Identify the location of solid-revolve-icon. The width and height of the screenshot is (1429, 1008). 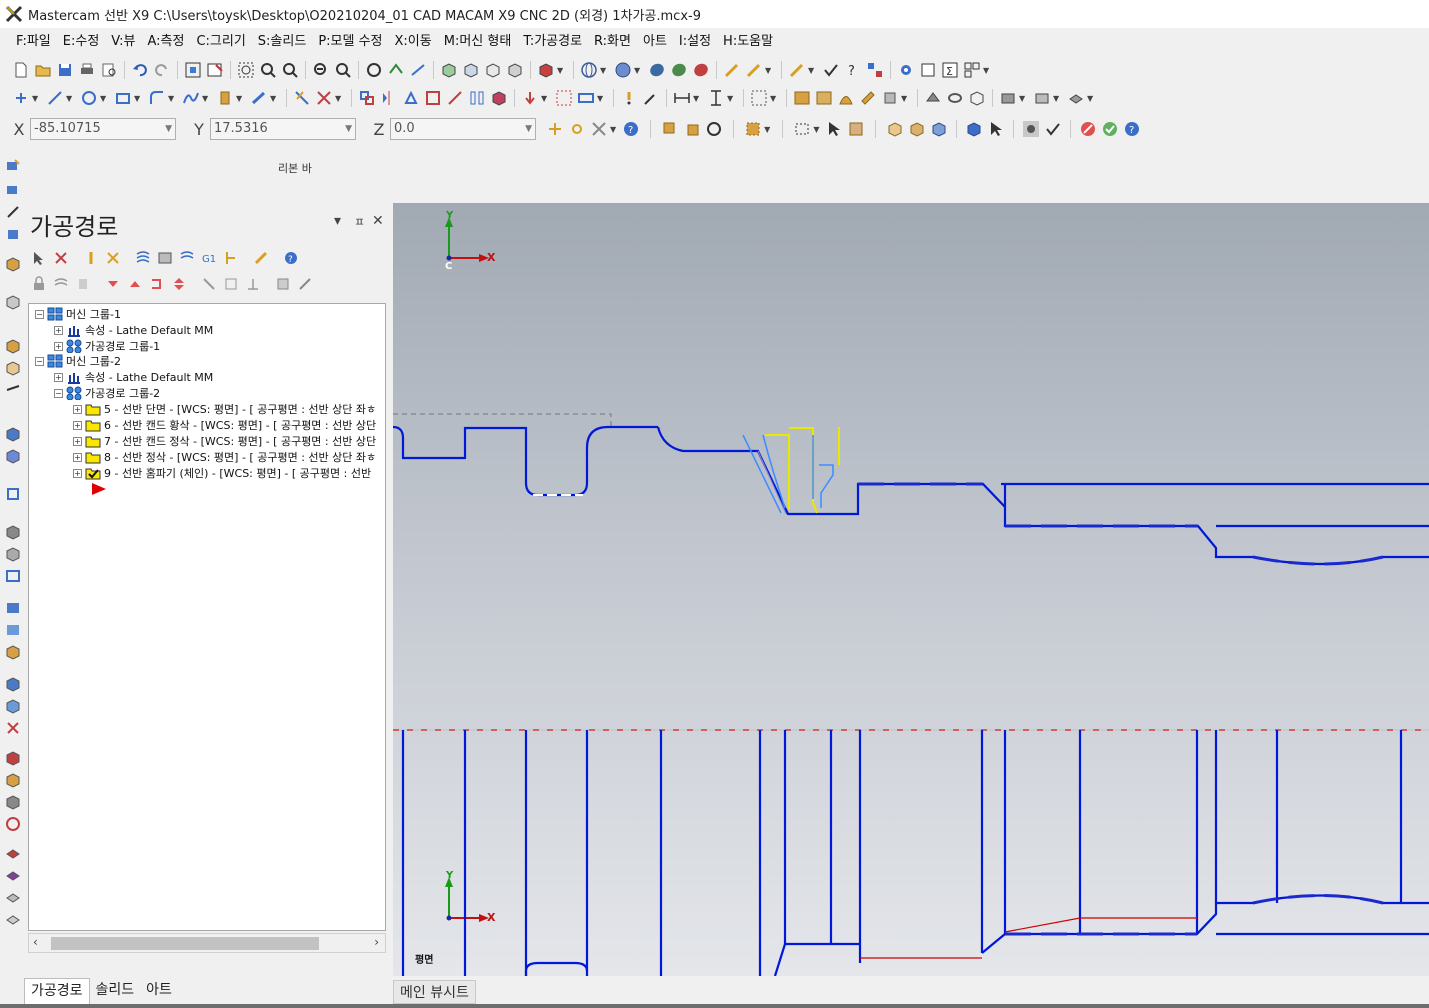
(955, 98).